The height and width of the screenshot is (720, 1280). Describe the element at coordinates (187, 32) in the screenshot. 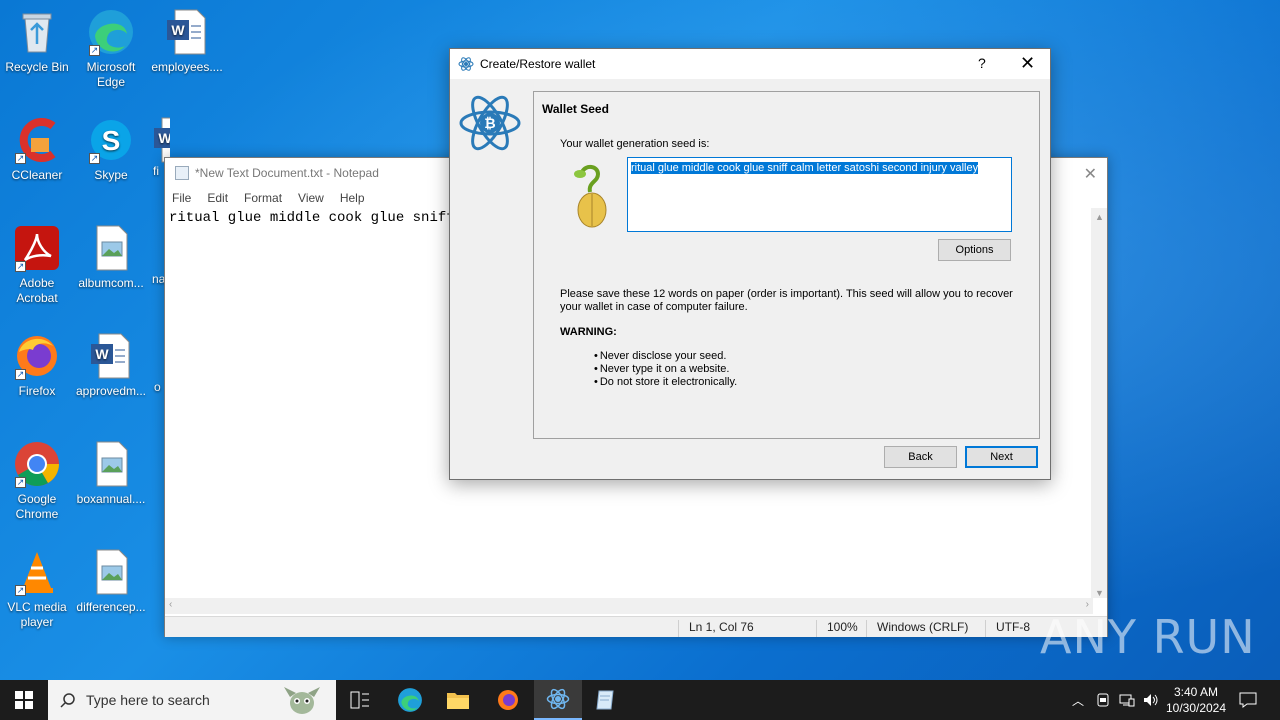

I see `word-document-icon: W` at that location.